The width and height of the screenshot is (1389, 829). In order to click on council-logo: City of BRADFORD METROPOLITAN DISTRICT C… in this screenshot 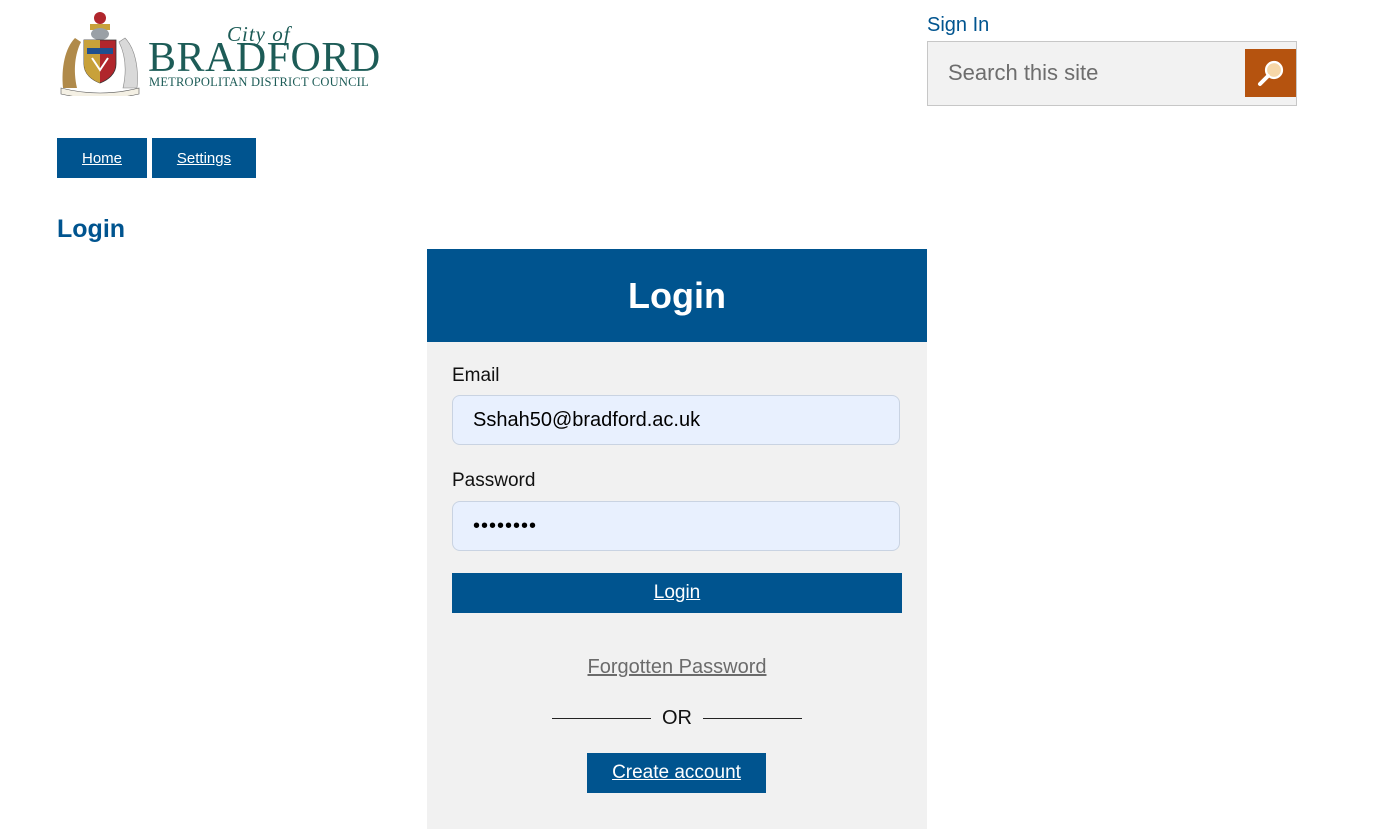, I will do `click(222, 53)`.